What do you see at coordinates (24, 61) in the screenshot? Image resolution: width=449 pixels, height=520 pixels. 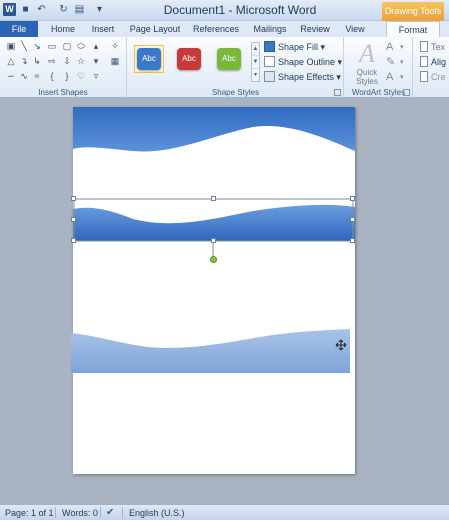 I see `elbow-connector-icon: ↴` at bounding box center [24, 61].